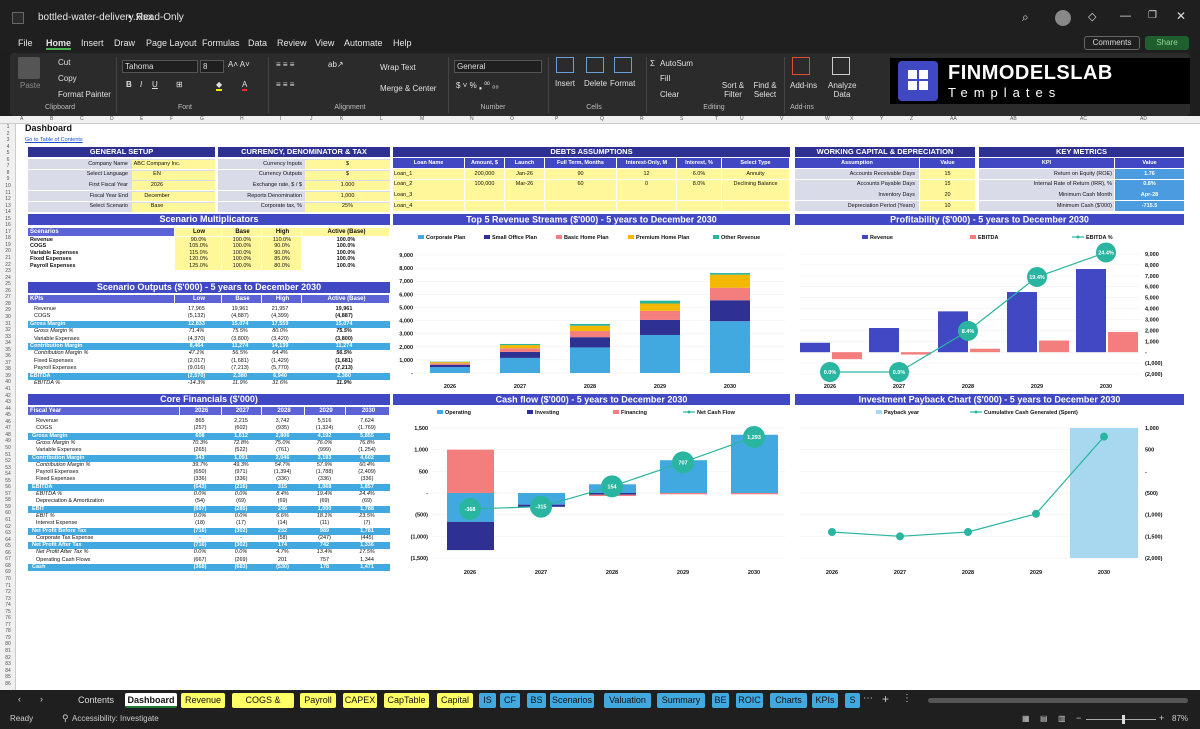 Image resolution: width=1200 pixels, height=729 pixels. What do you see at coordinates (1078, 718) in the screenshot?
I see `zoom-out-icon: −` at bounding box center [1078, 718].